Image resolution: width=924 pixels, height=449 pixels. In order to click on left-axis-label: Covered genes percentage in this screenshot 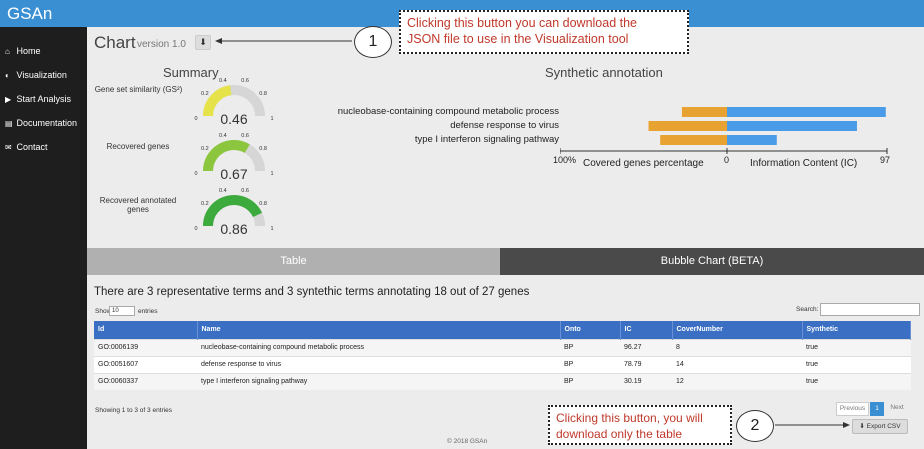, I will do `click(643, 163)`.